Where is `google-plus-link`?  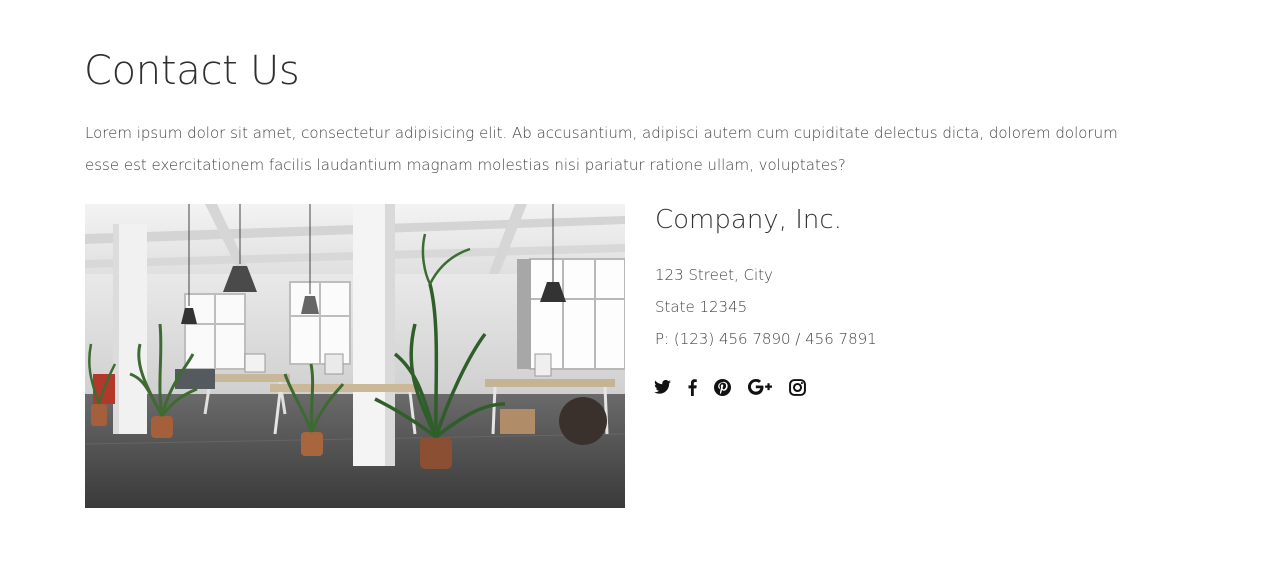
google-plus-link is located at coordinates (760, 387).